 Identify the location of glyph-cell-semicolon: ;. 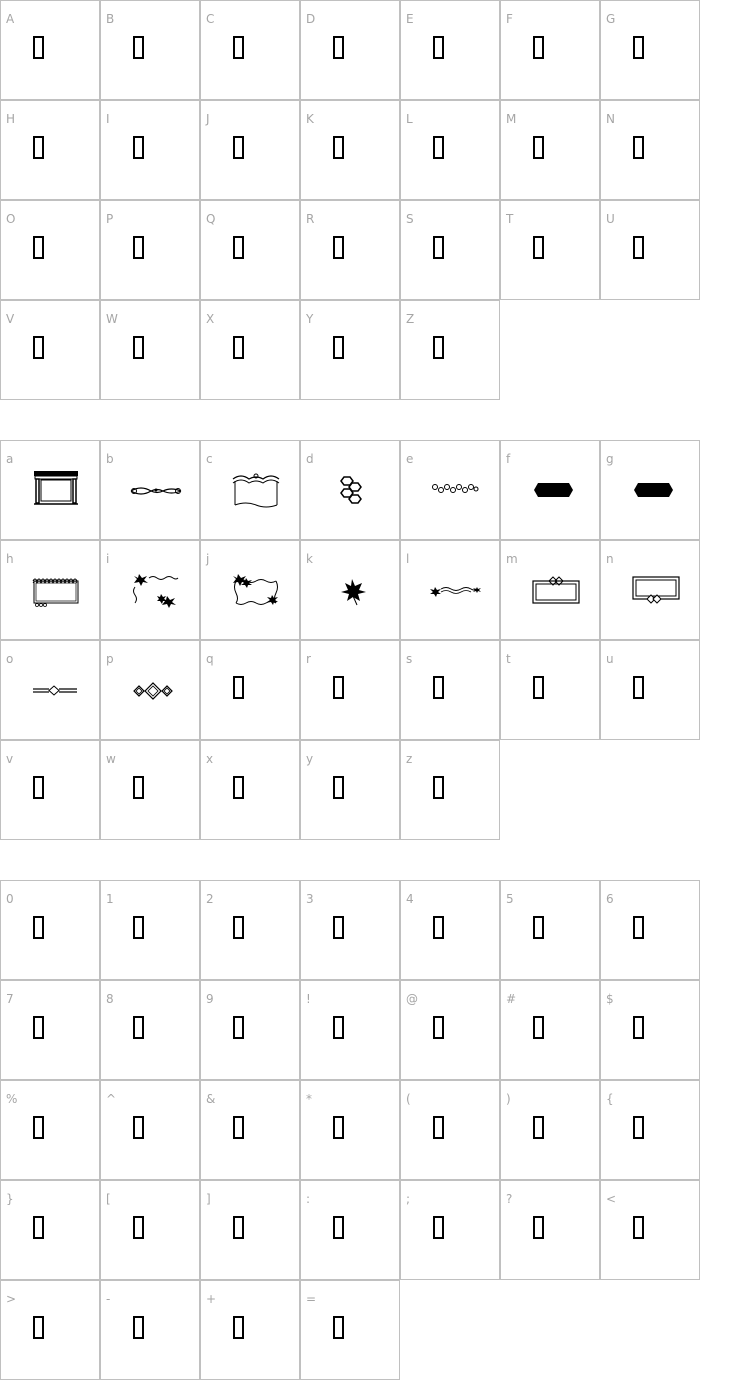
(450, 1230).